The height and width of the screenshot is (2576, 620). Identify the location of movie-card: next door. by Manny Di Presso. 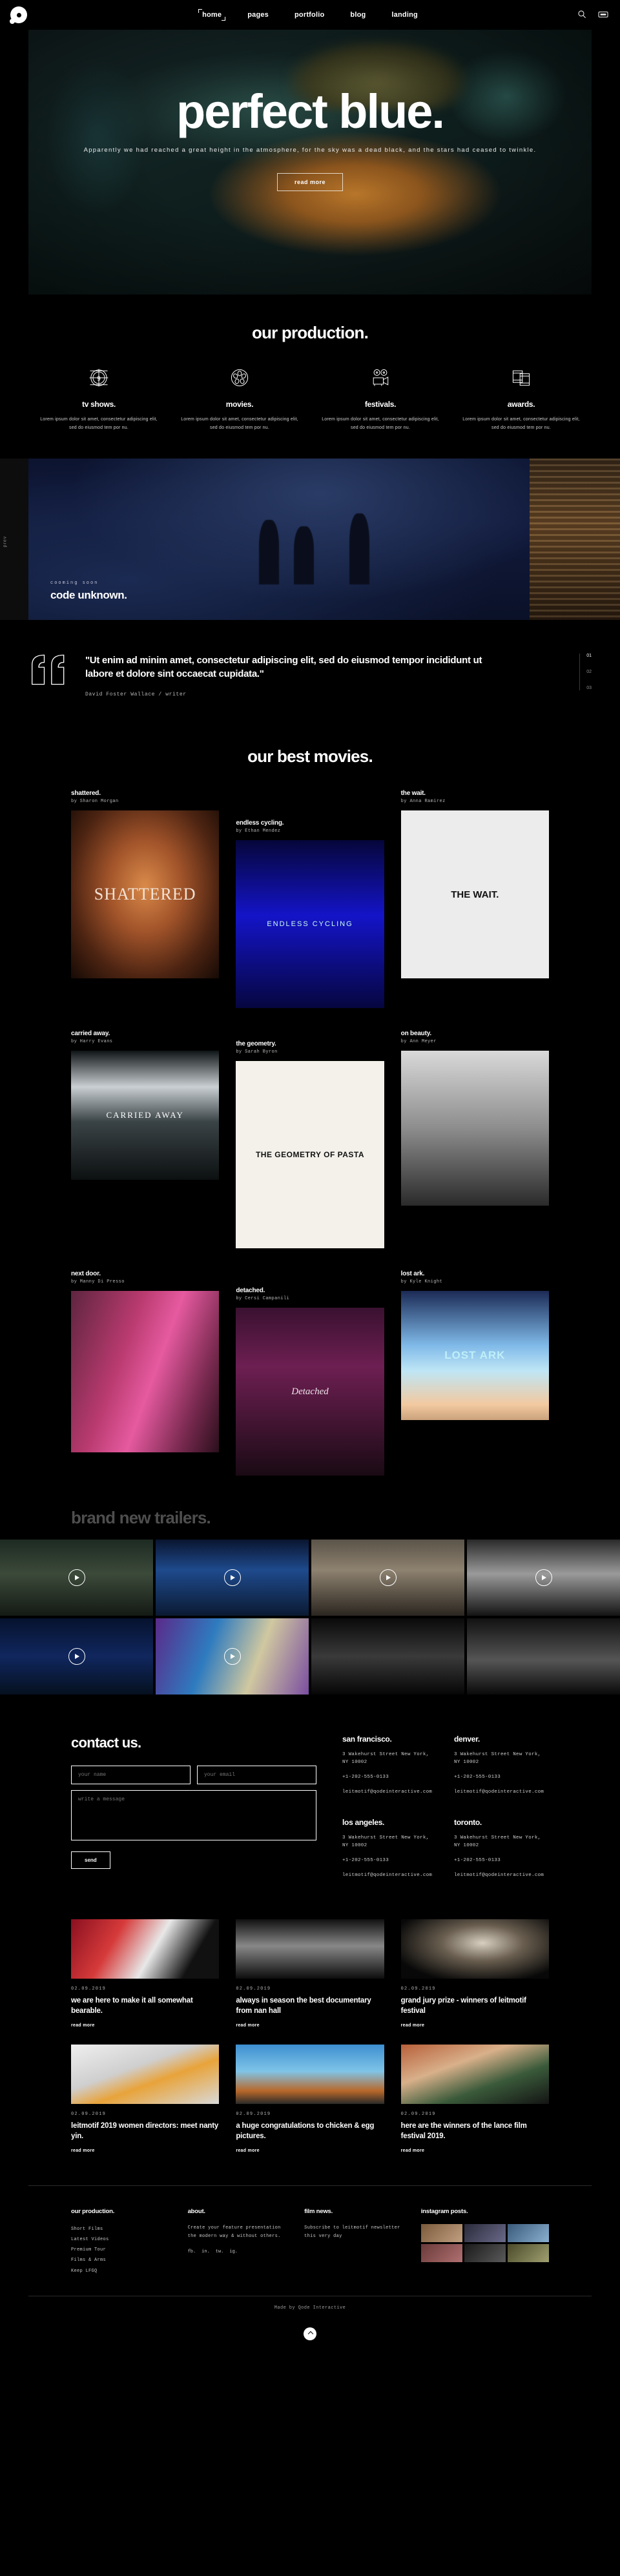
(145, 1373).